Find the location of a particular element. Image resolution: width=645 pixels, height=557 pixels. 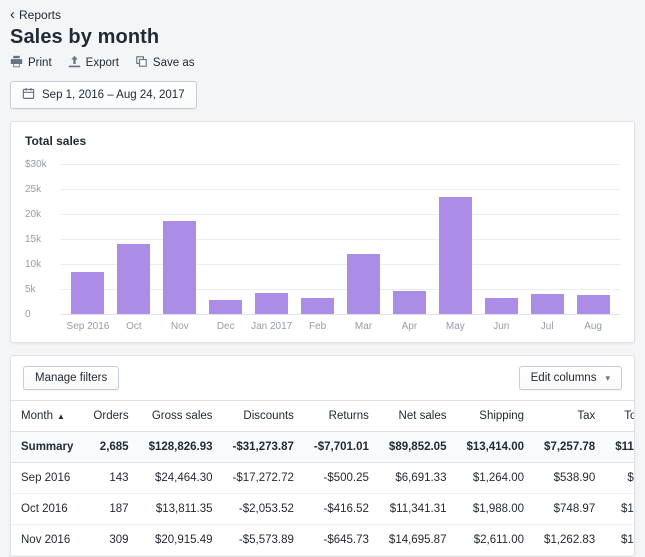

table-cell: -$5,573.89 is located at coordinates (263, 540).